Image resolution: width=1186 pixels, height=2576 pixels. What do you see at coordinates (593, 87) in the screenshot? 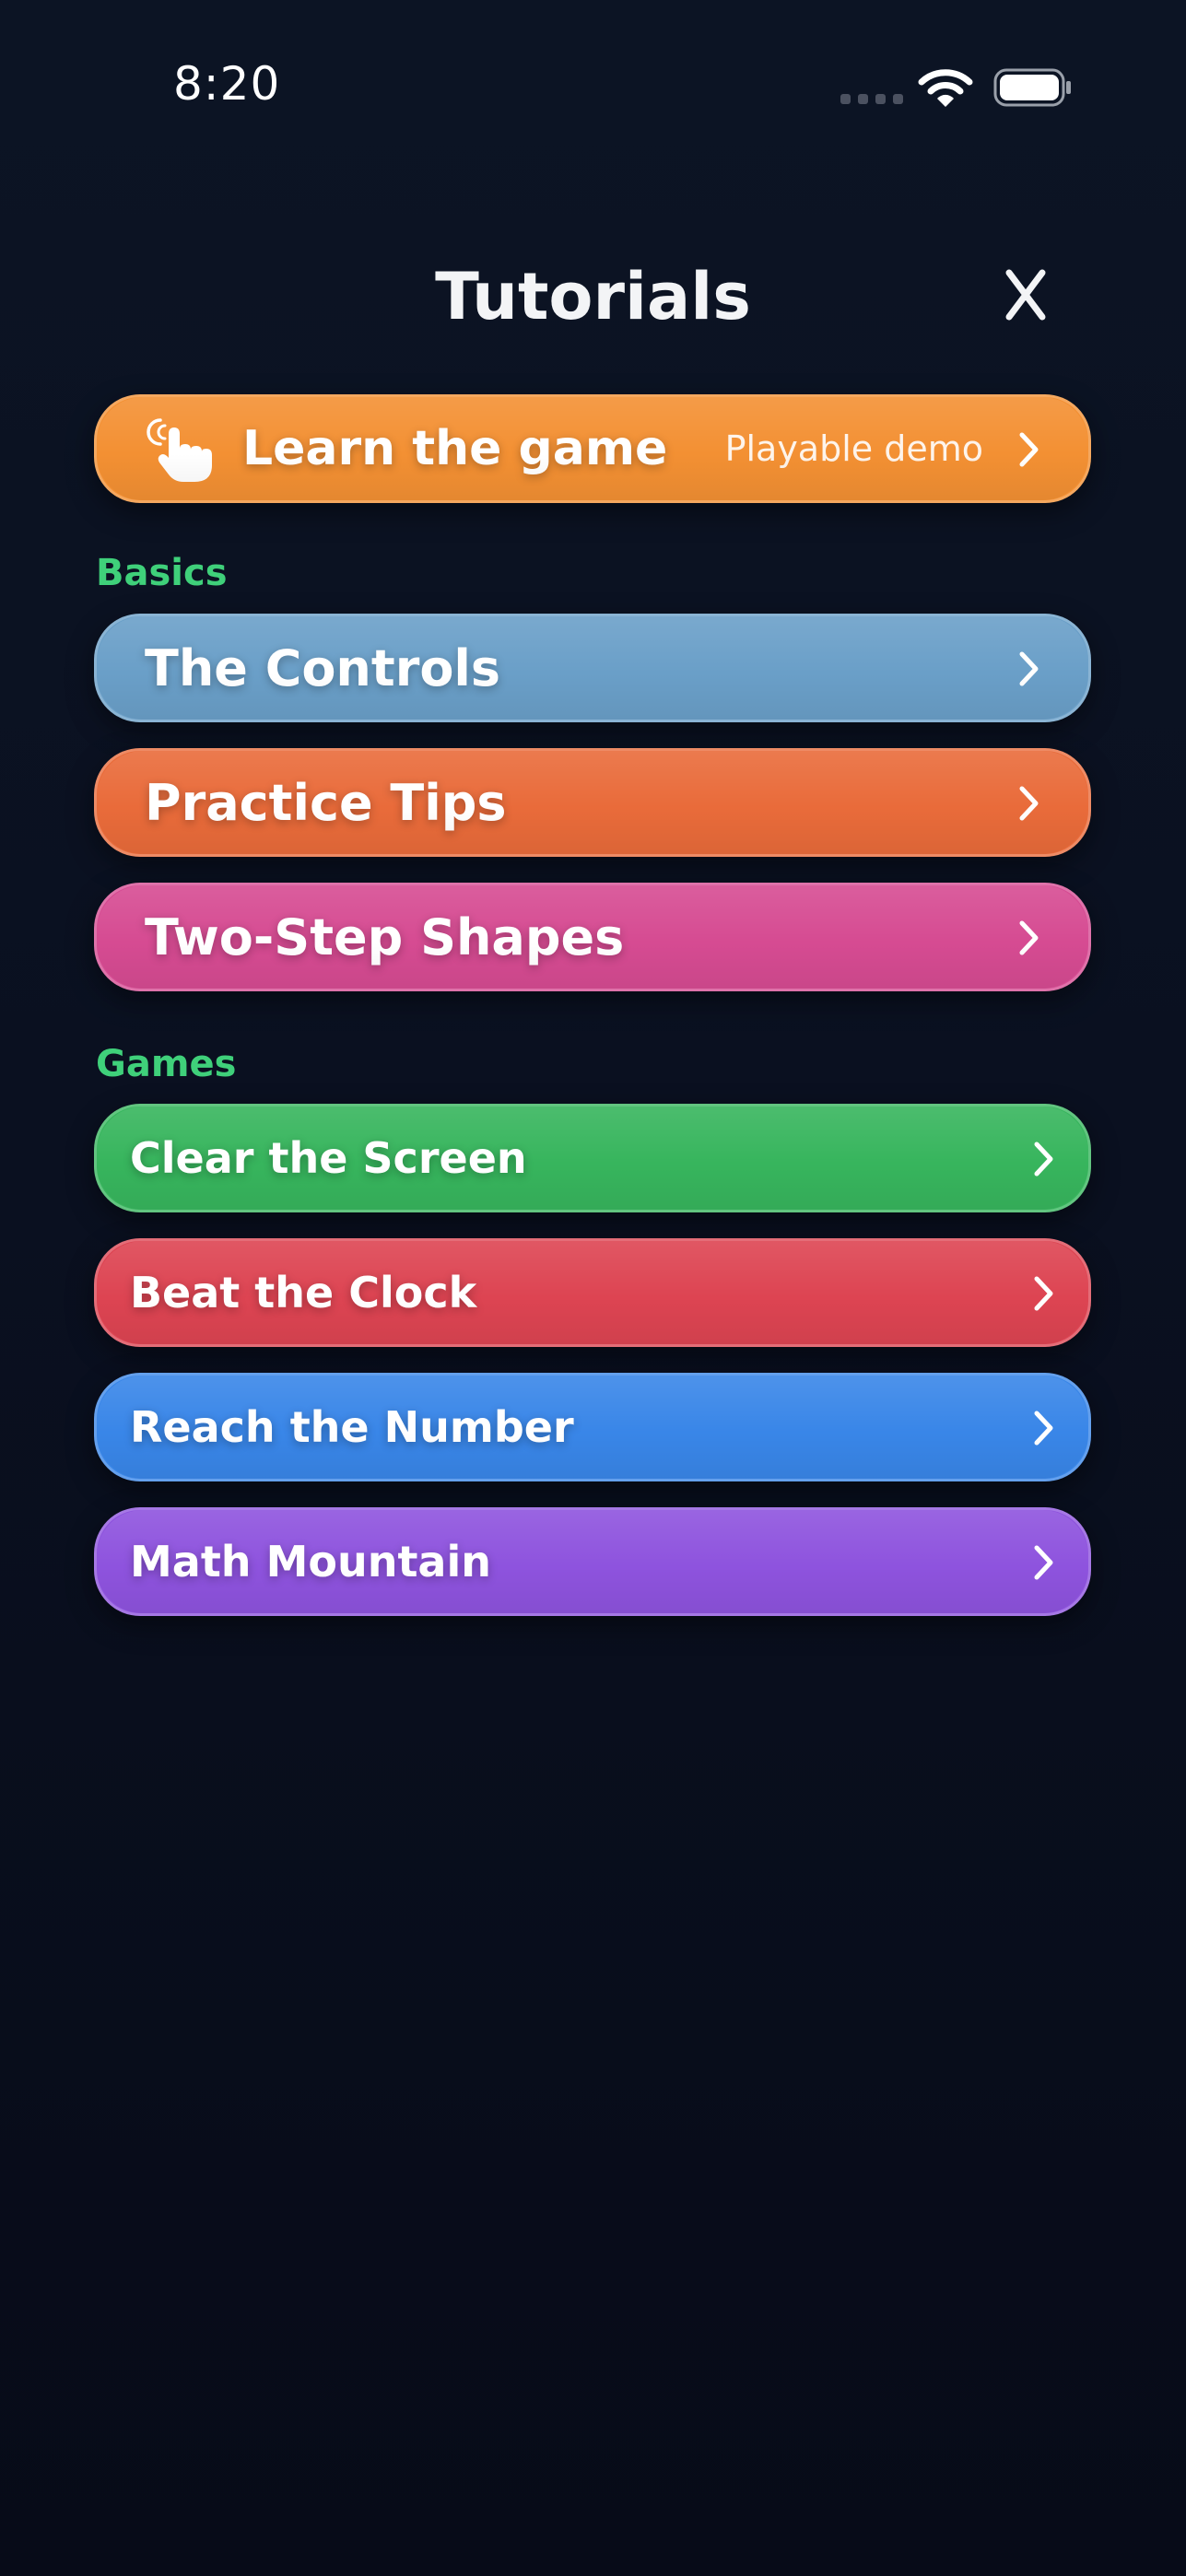
I see `status-bar: 8:20` at bounding box center [593, 87].